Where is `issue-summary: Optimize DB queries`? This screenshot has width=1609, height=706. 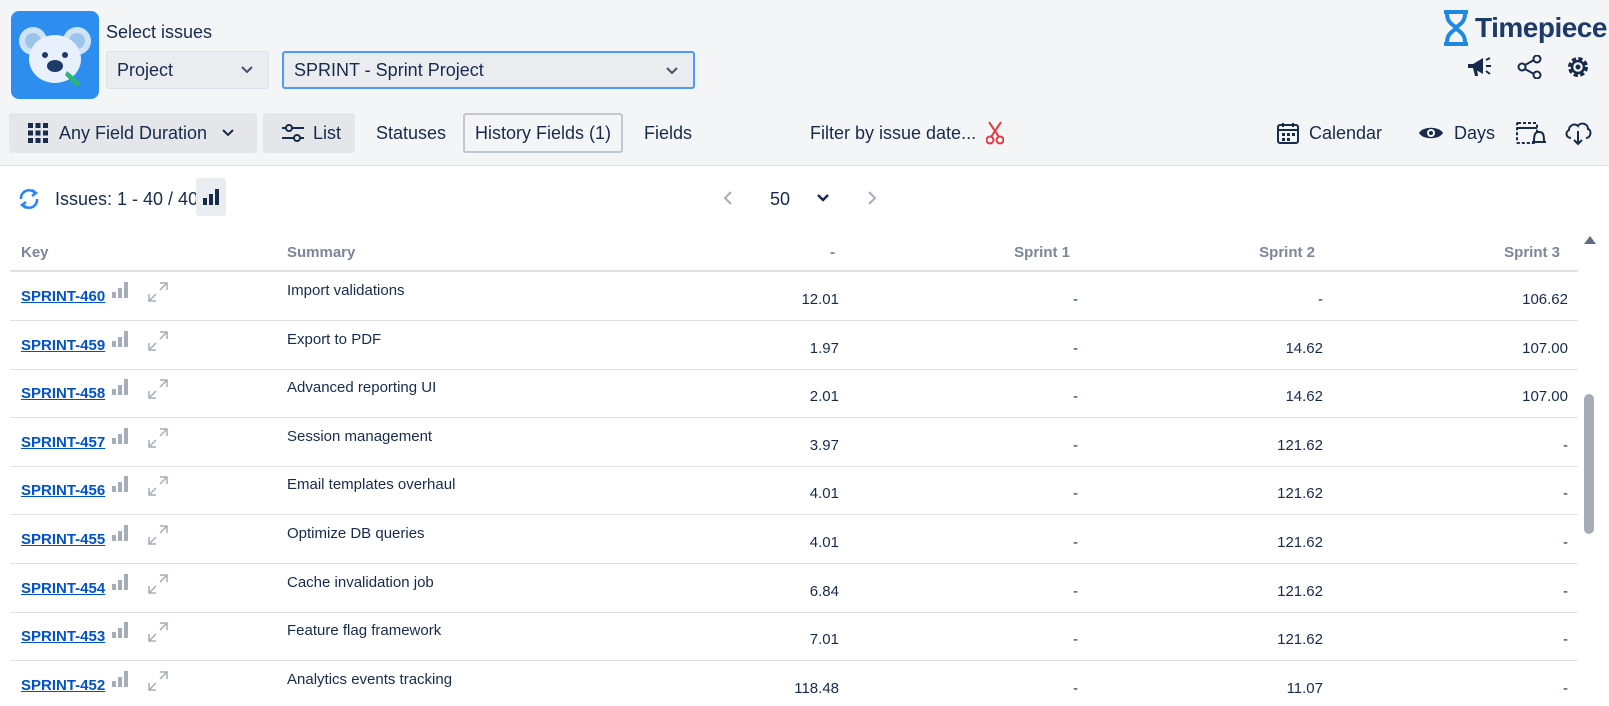 issue-summary: Optimize DB queries is located at coordinates (356, 533).